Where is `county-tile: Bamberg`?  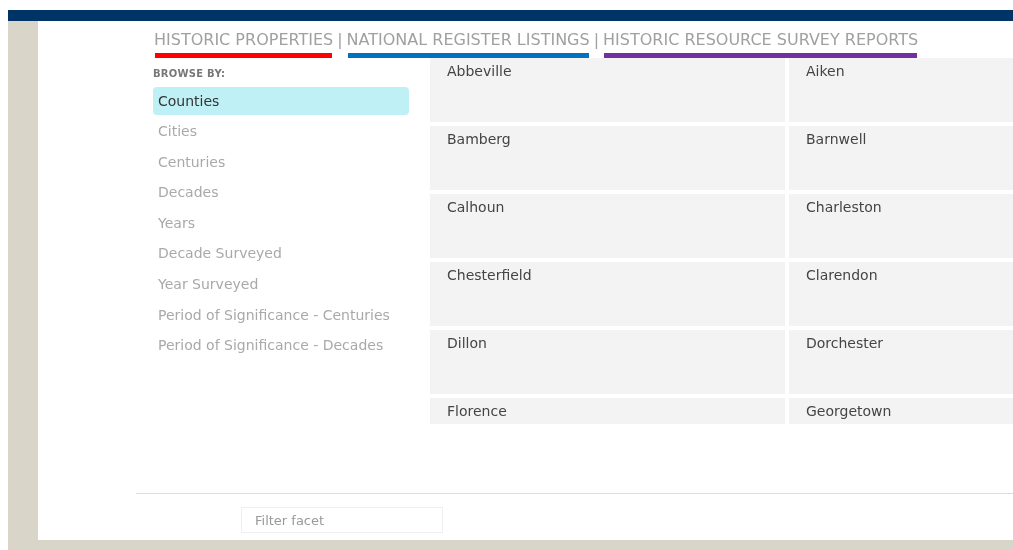 county-tile: Bamberg is located at coordinates (607, 158).